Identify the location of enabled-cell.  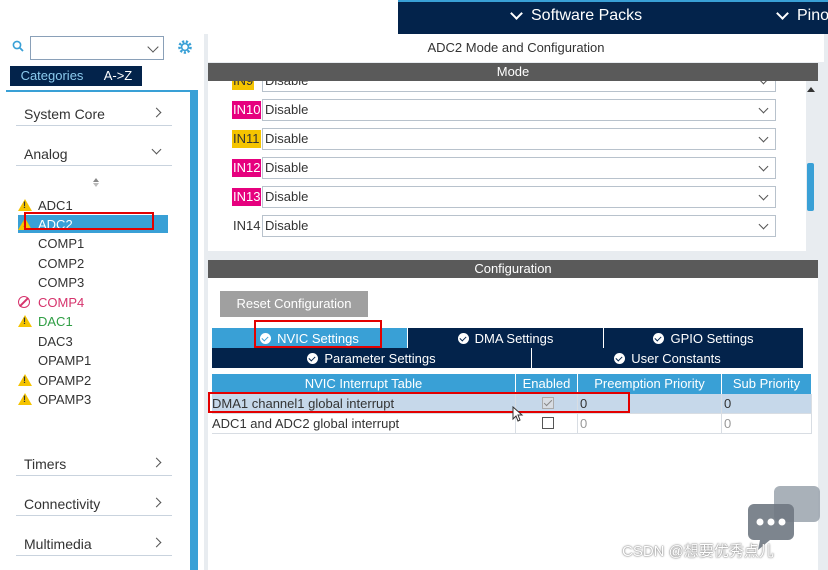
(547, 424).